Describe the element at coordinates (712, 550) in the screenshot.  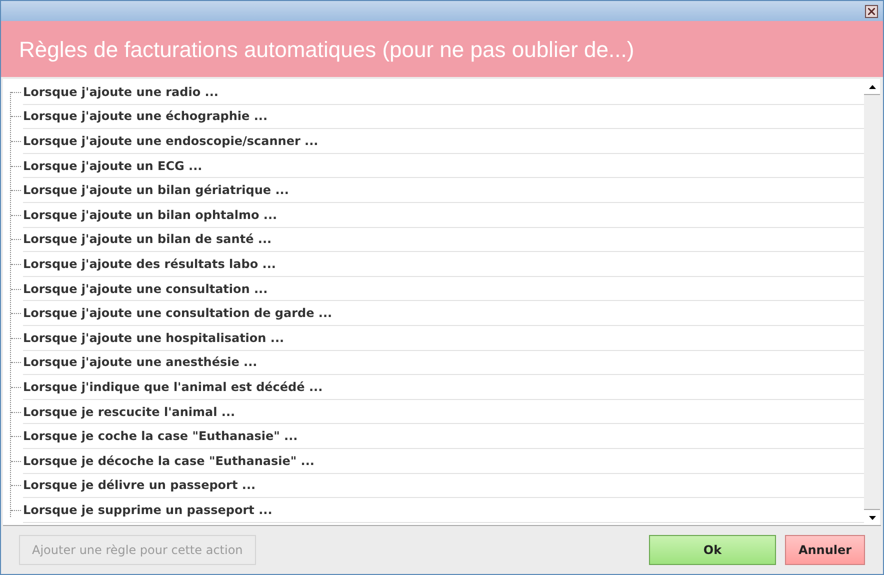
I see `ok-button: Ok` at that location.